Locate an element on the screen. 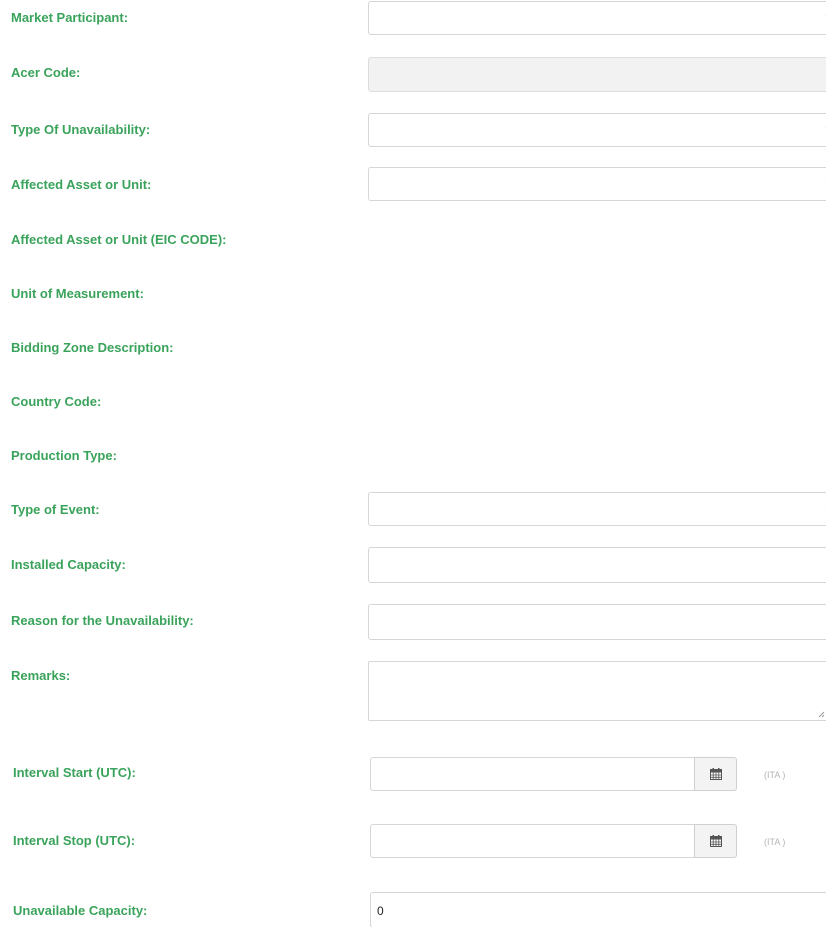 The height and width of the screenshot is (927, 826). market-participant-label: Market Participant: is located at coordinates (70, 17).